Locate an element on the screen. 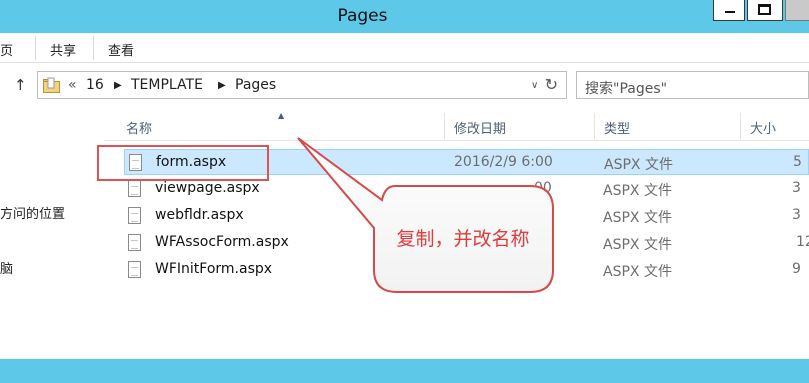  column-header-date: 修改日期 is located at coordinates (480, 127).